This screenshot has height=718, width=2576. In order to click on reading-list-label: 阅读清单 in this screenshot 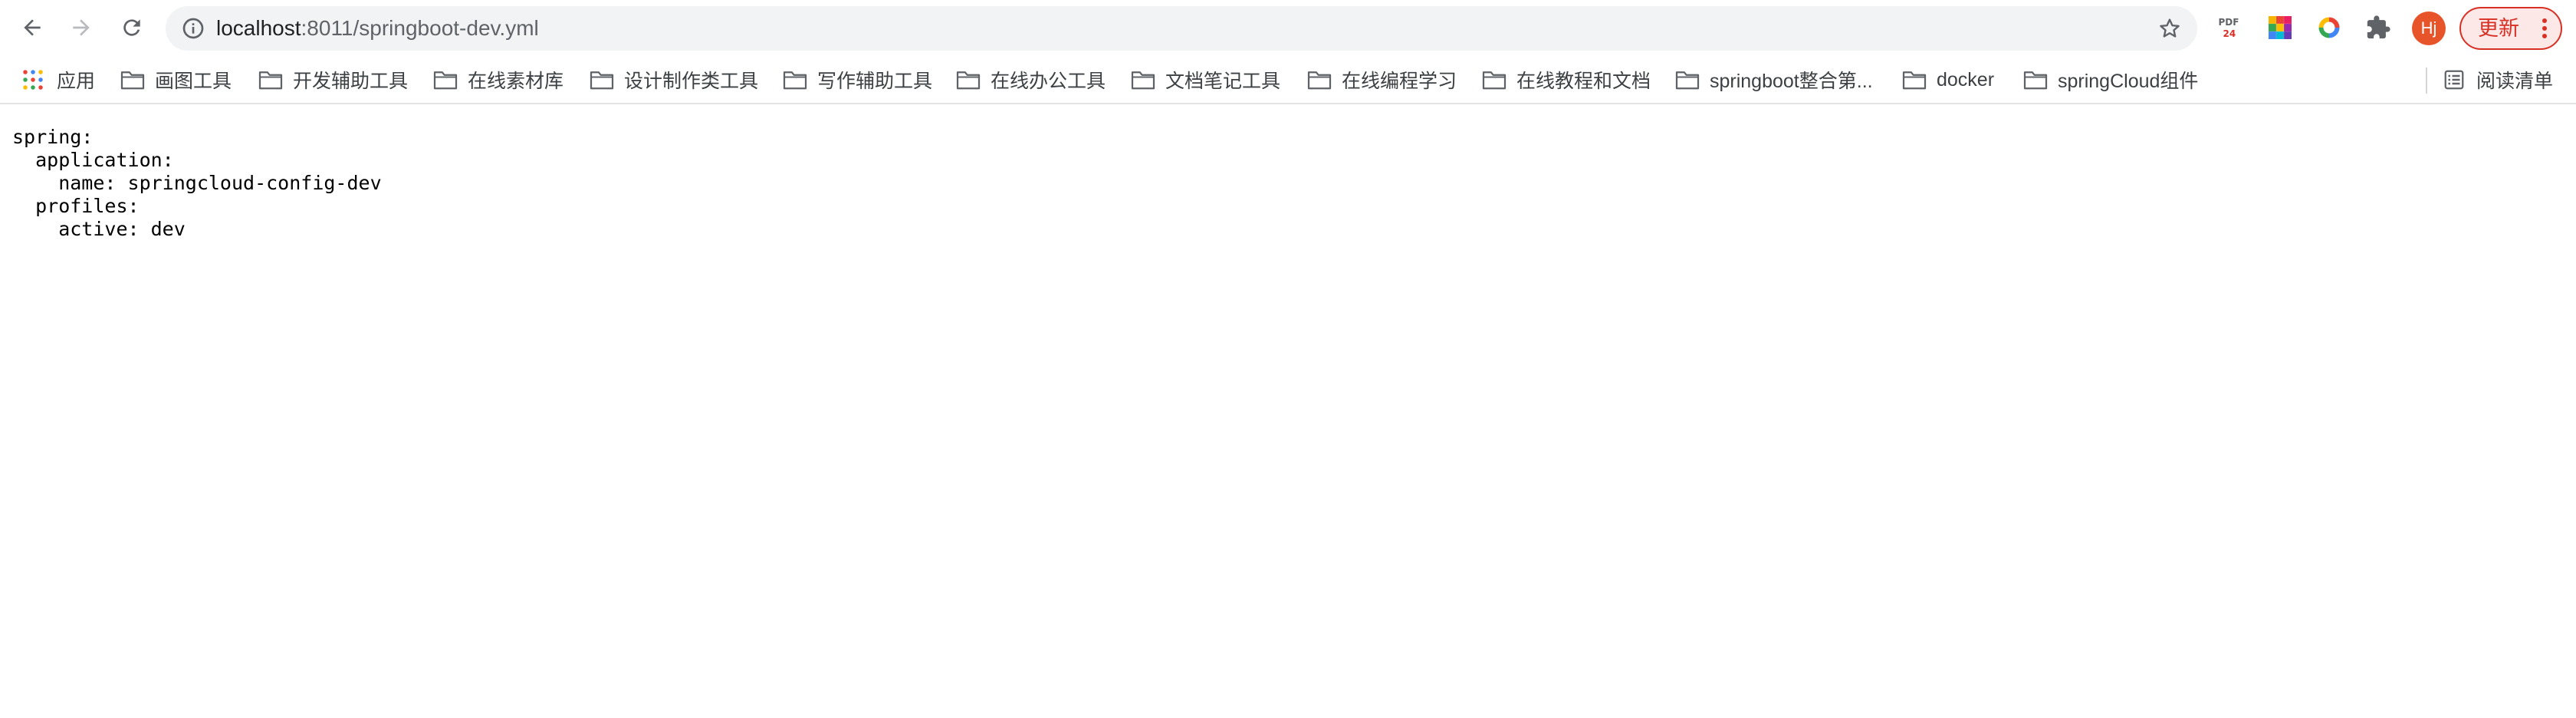, I will do `click(2515, 82)`.